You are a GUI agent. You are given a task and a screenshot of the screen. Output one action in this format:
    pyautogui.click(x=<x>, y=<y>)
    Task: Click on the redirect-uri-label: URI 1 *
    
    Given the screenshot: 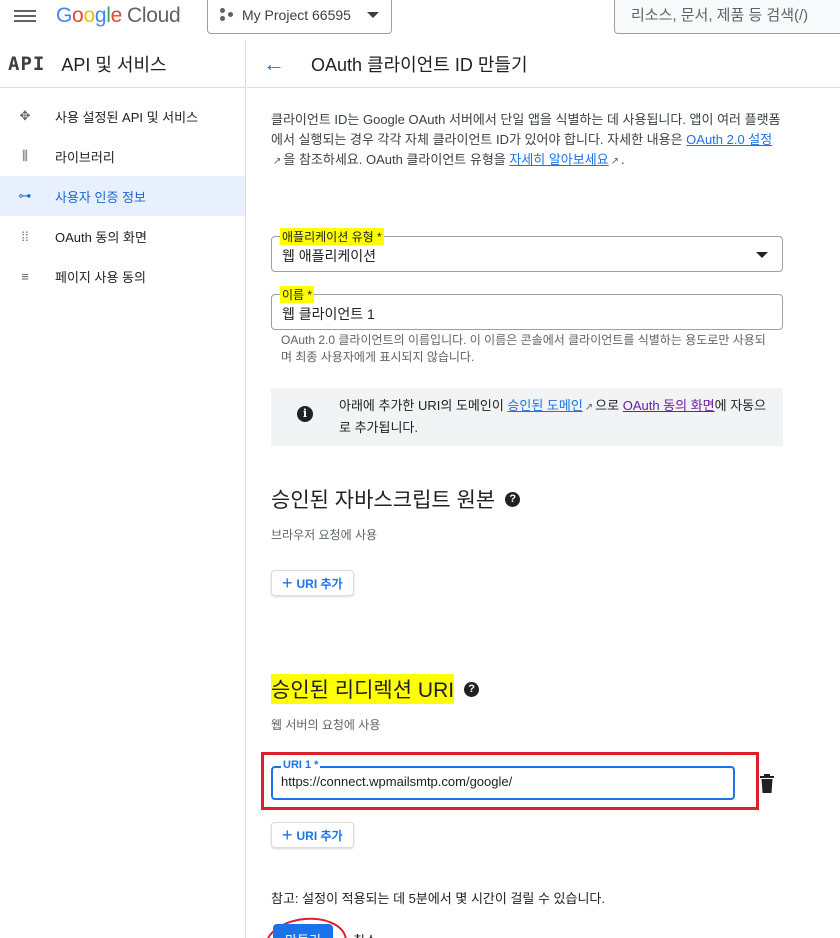 What is the action you would take?
    pyautogui.click(x=301, y=765)
    